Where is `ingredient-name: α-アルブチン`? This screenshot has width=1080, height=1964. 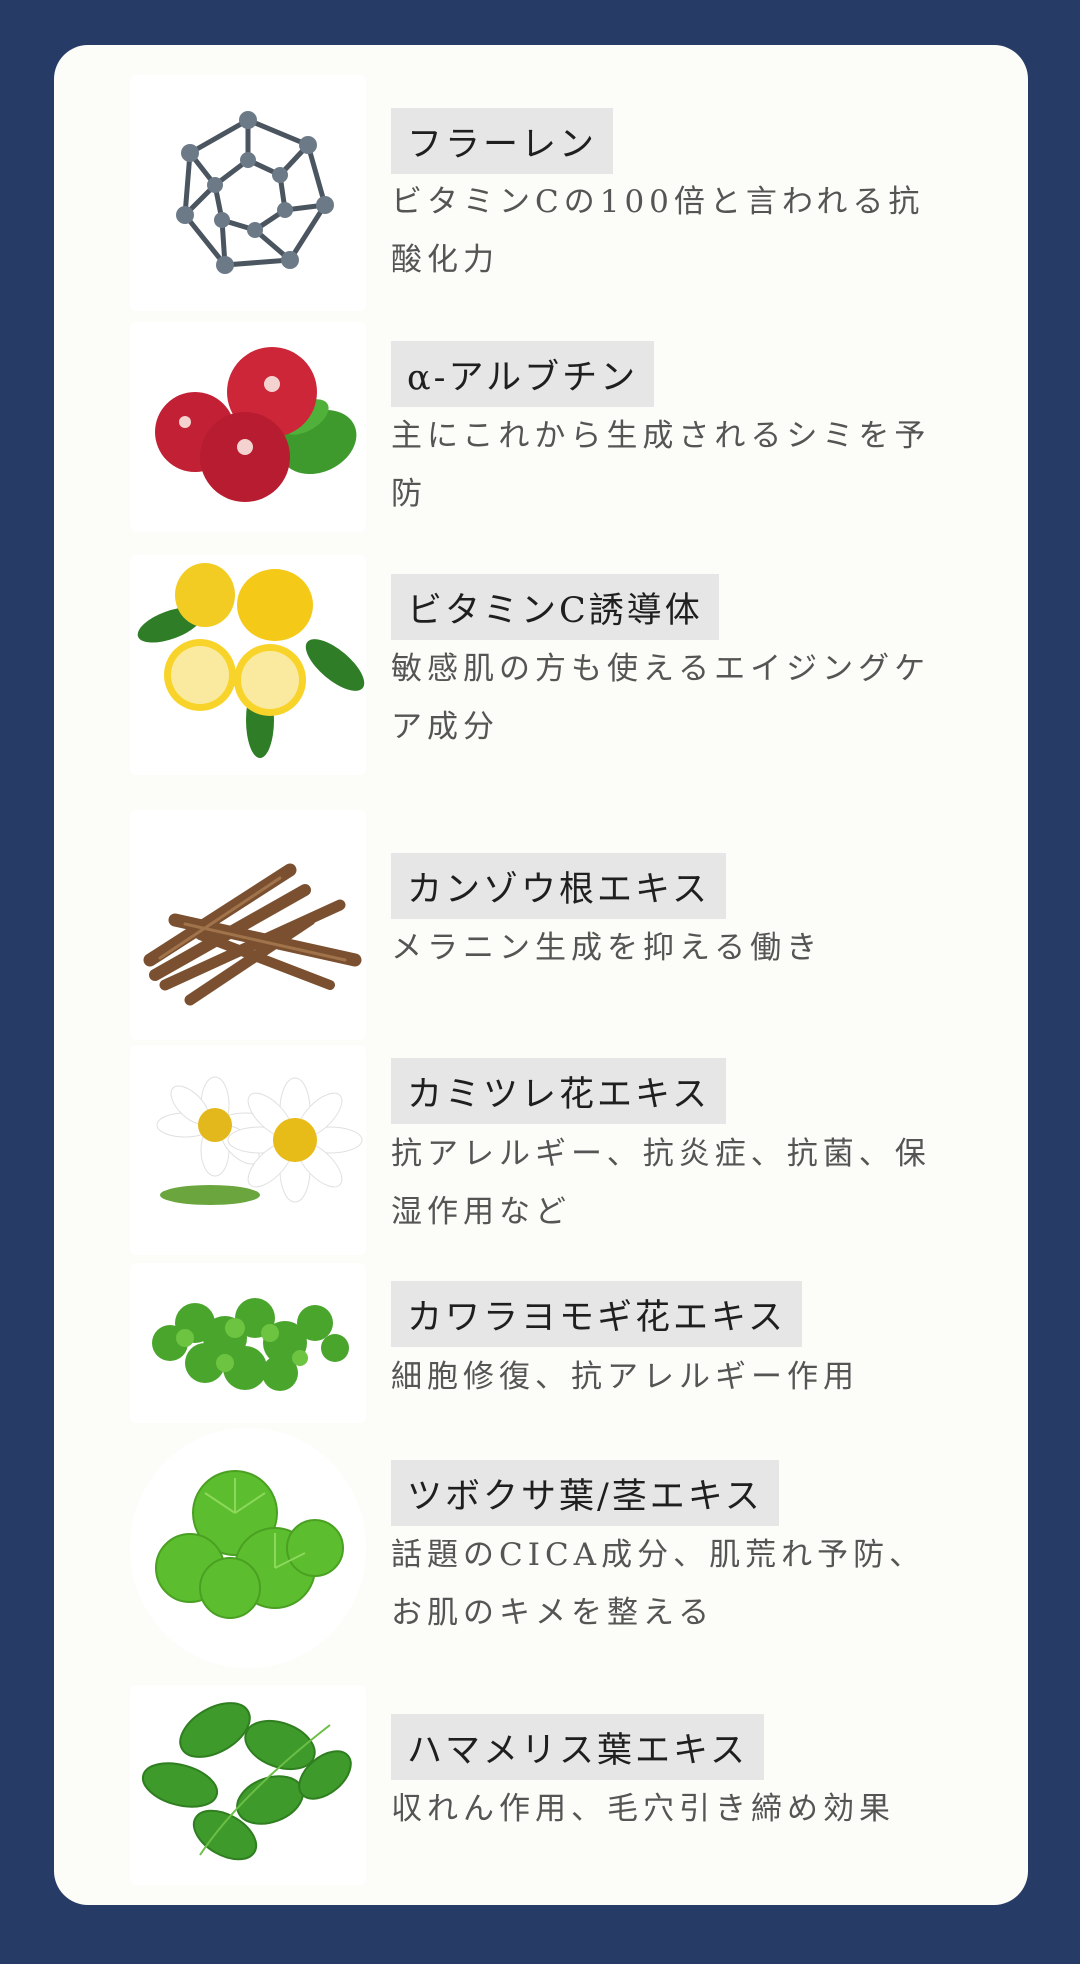 ingredient-name: α-アルブチン is located at coordinates (523, 374).